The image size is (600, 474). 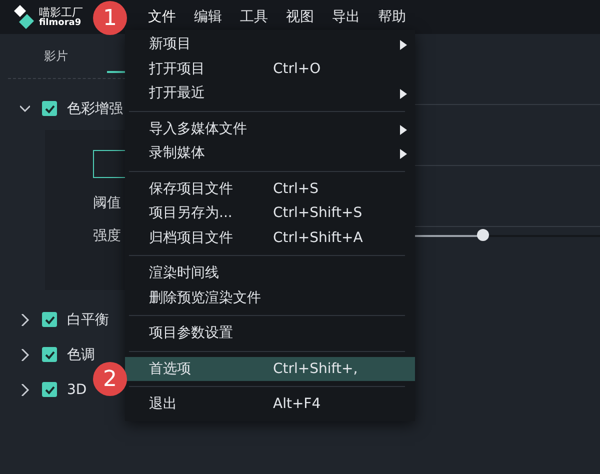 What do you see at coordinates (270, 128) in the screenshot?
I see `menu-item: 导入多媒体文件` at bounding box center [270, 128].